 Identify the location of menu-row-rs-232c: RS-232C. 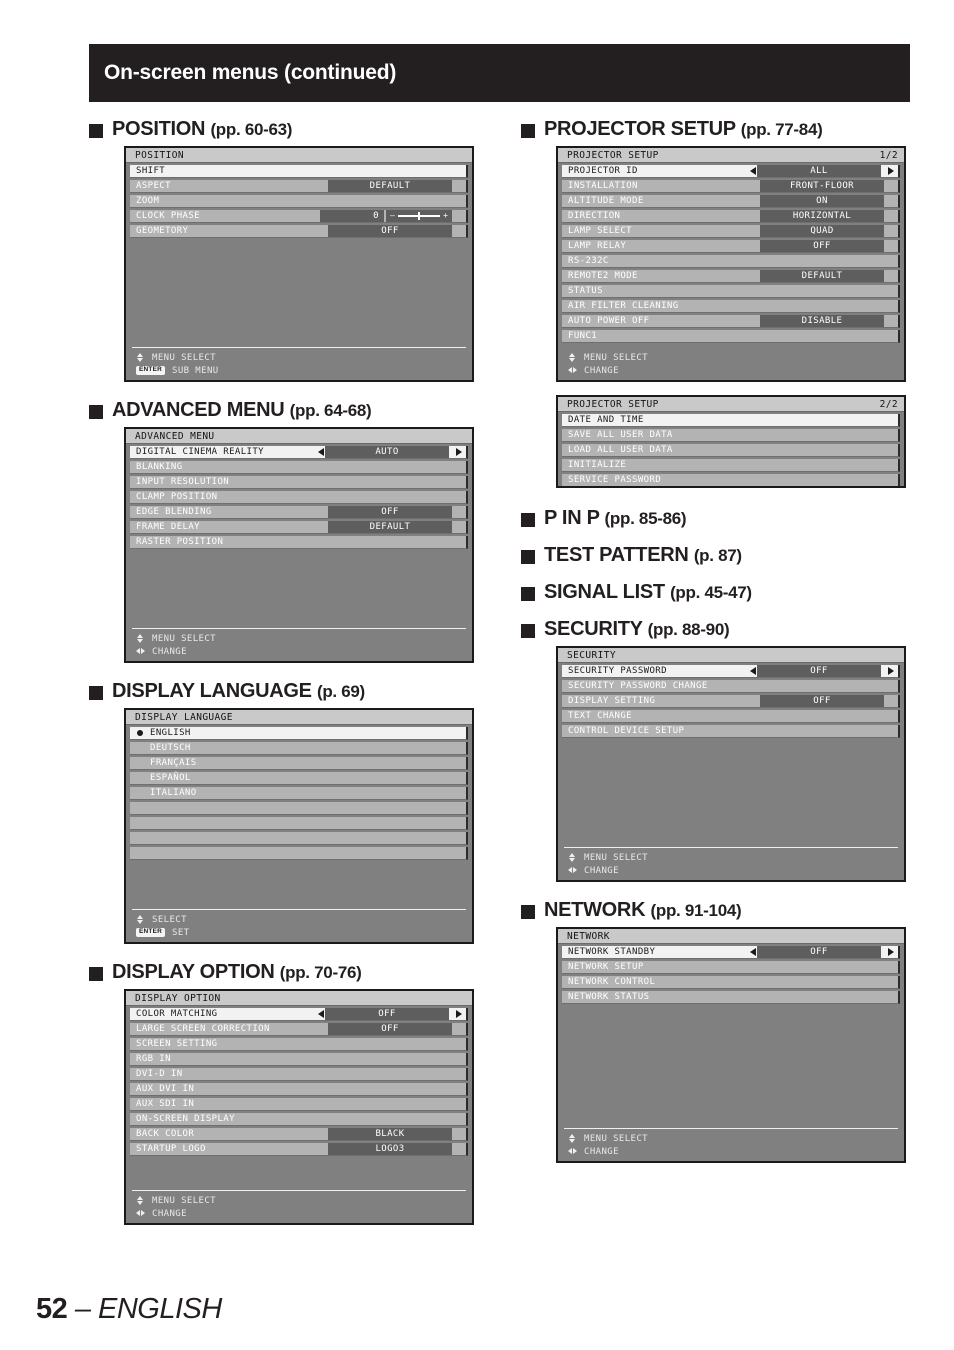
(731, 261).